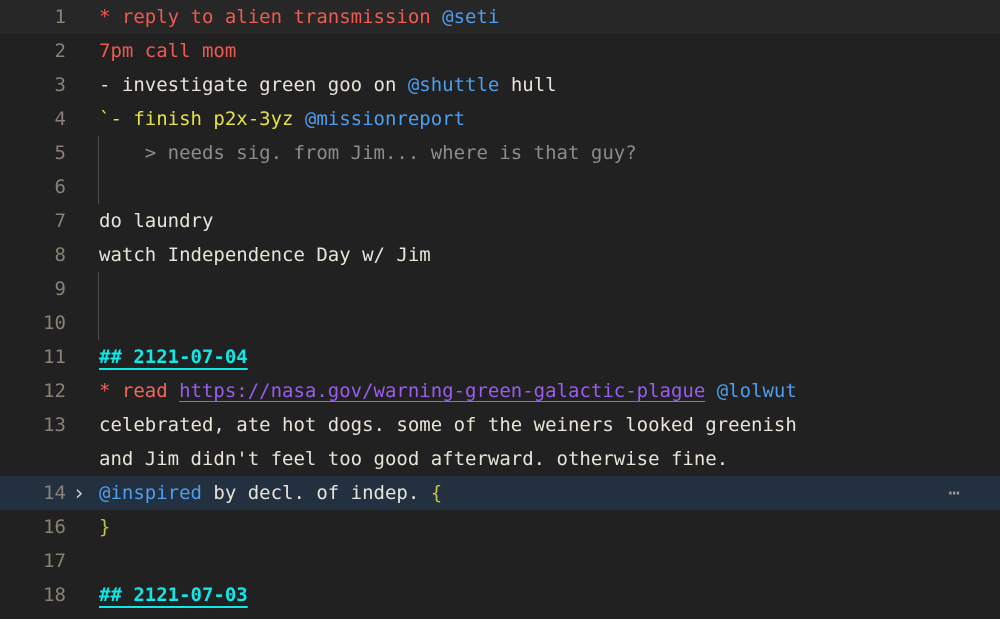  What do you see at coordinates (271, 17) in the screenshot?
I see `code-token: * reply to alien transmission` at bounding box center [271, 17].